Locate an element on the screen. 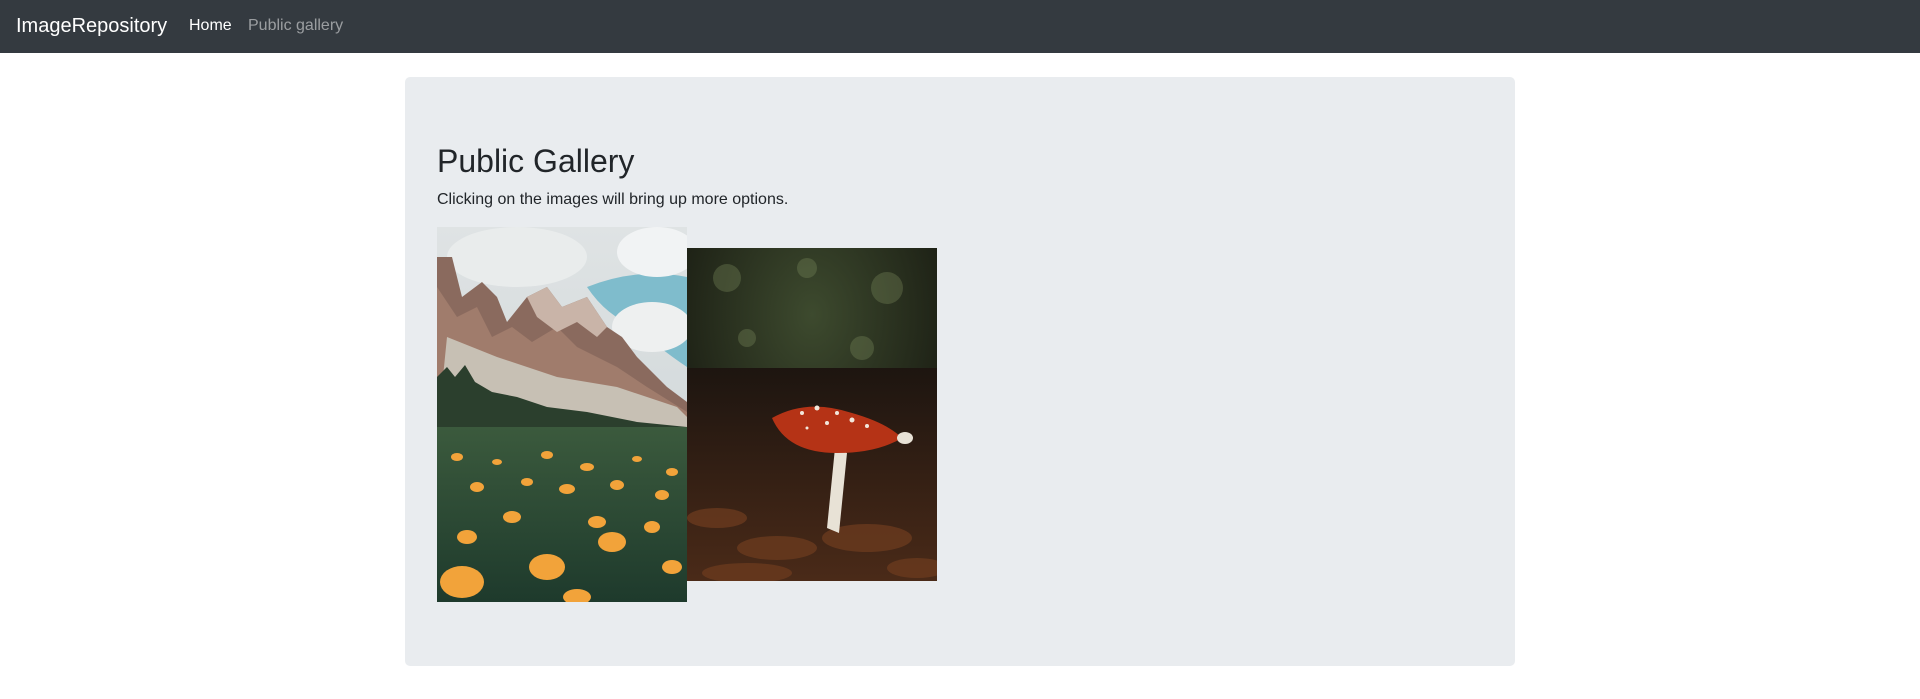  mountain-meadow-image is located at coordinates (562, 414).